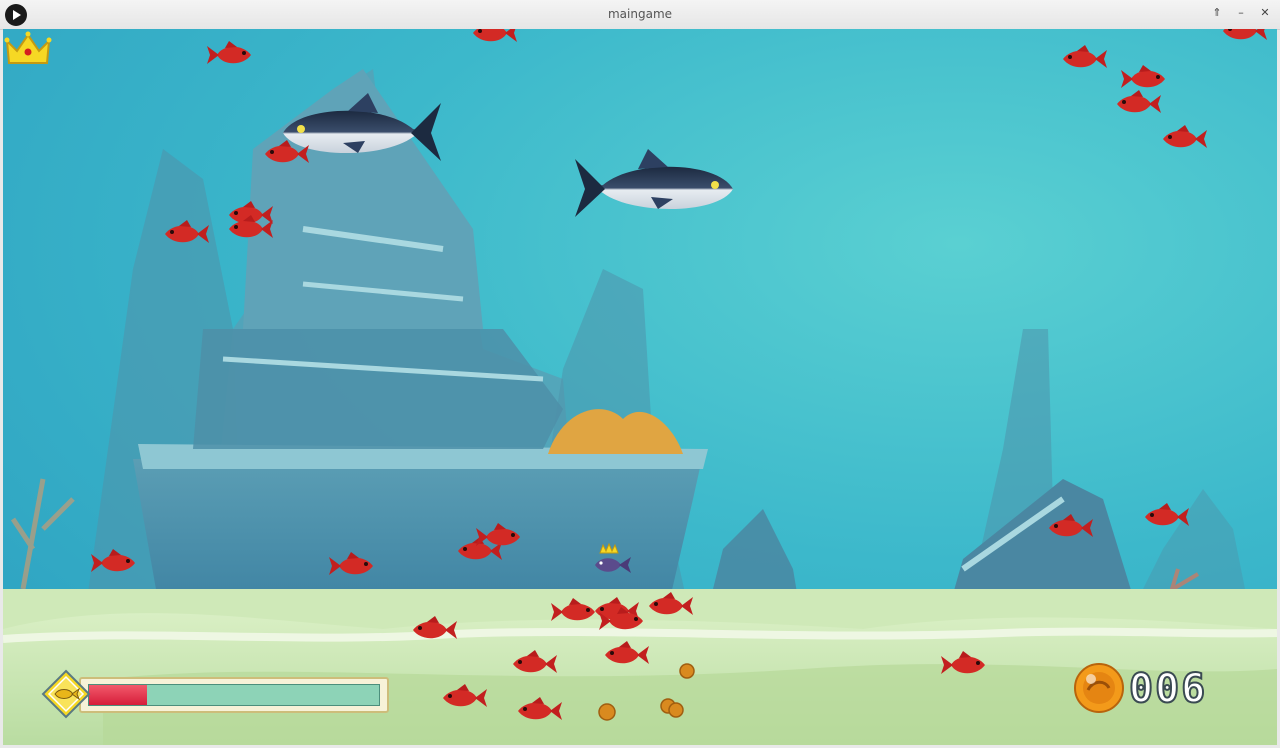  I want to click on growth-track, so click(234, 695).